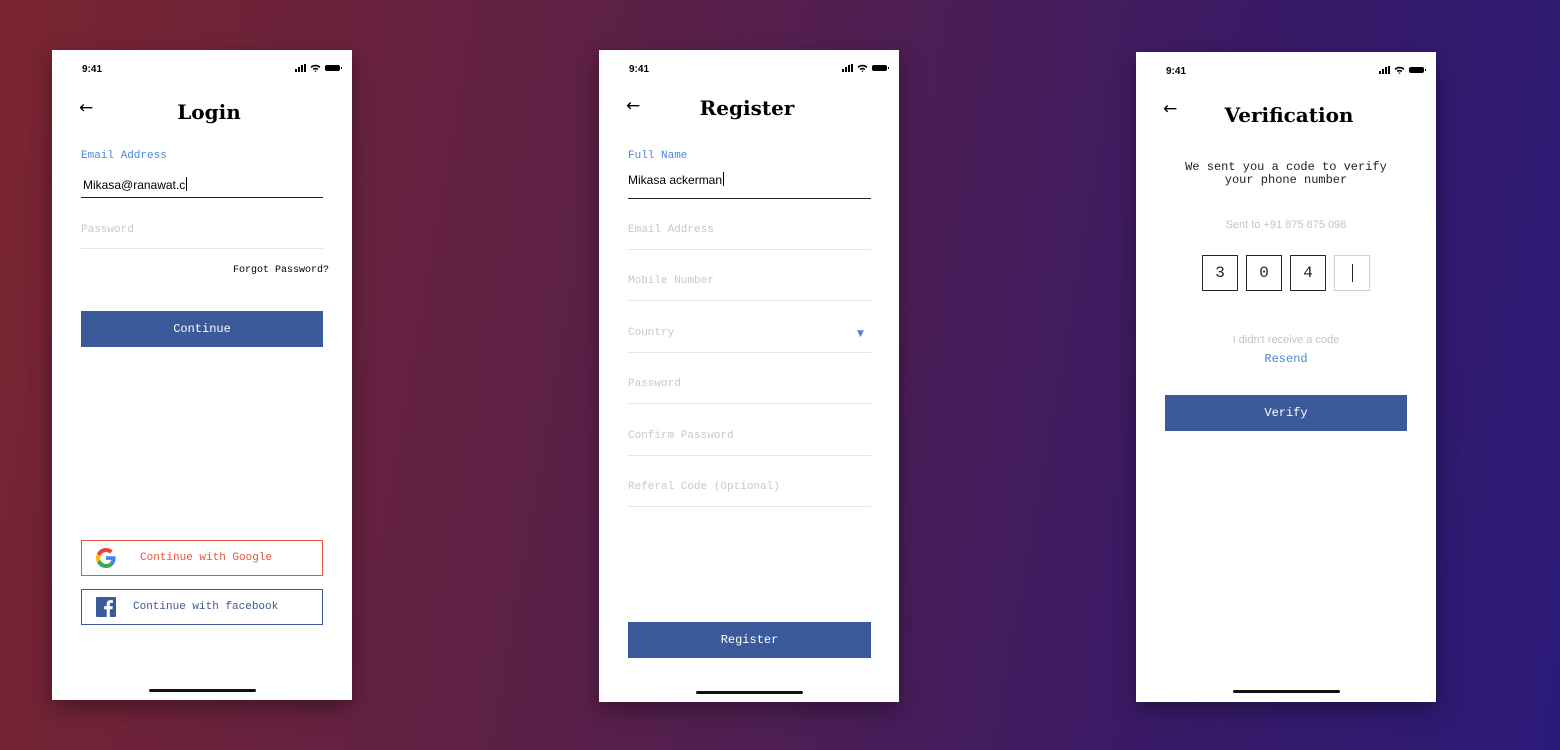 The image size is (1560, 750). I want to click on fullname-value: Mikasa ackerman, so click(675, 180).